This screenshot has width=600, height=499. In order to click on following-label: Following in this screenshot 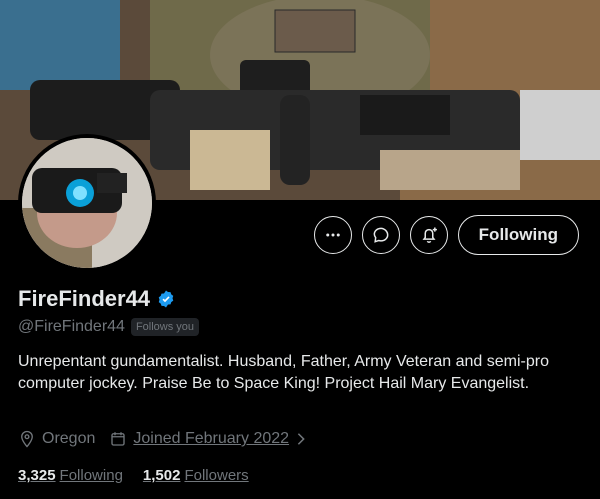, I will do `click(91, 475)`.